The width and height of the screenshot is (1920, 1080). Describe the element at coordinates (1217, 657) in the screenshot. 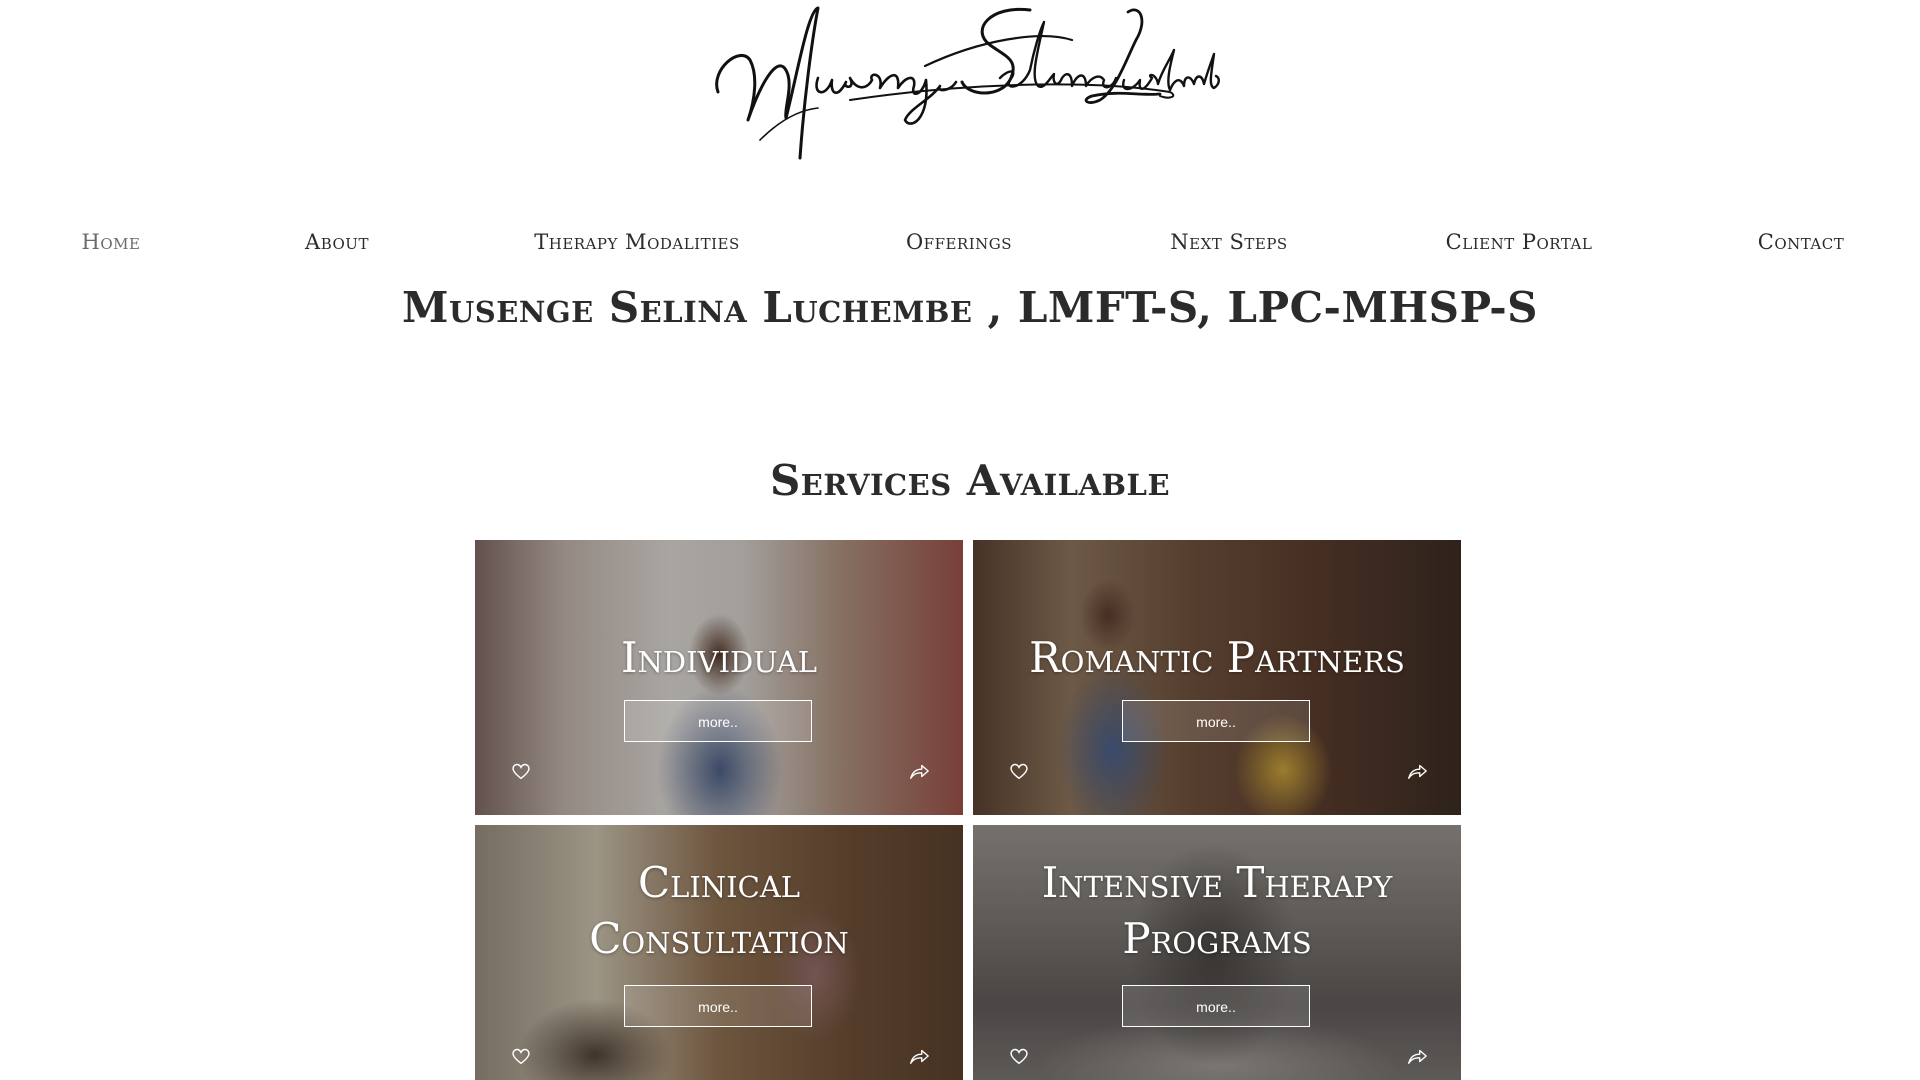

I see `card-title: Romantic Partners` at that location.